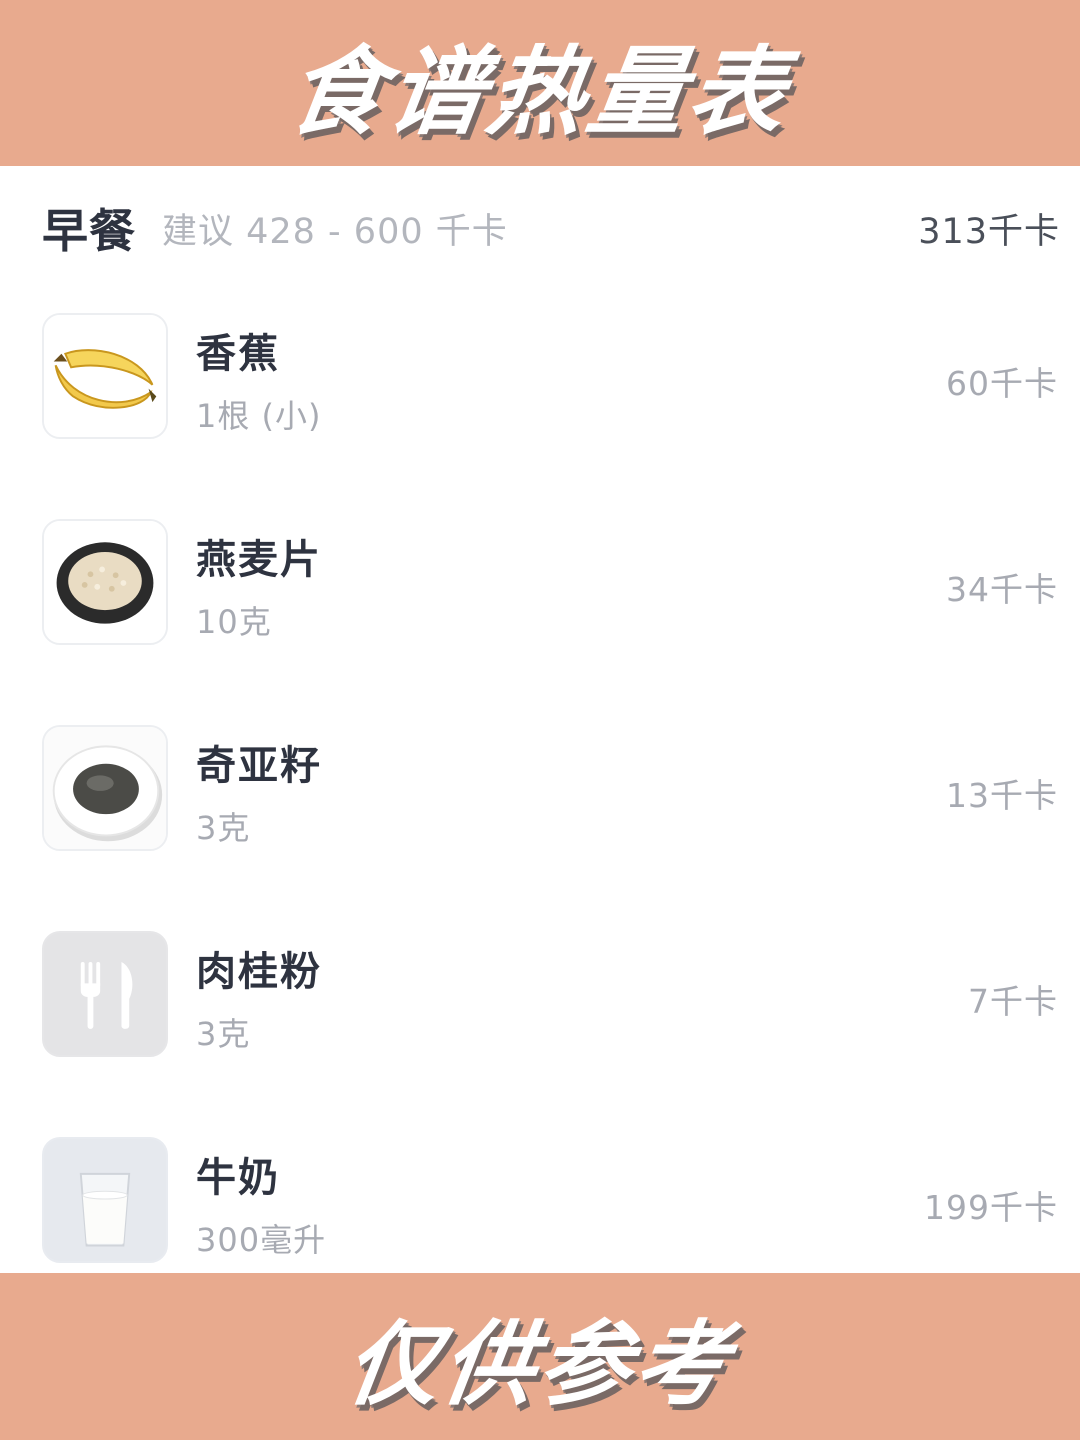 Image resolution: width=1080 pixels, height=1440 pixels. I want to click on meal-calorie-total: 313千卡, so click(989, 231).